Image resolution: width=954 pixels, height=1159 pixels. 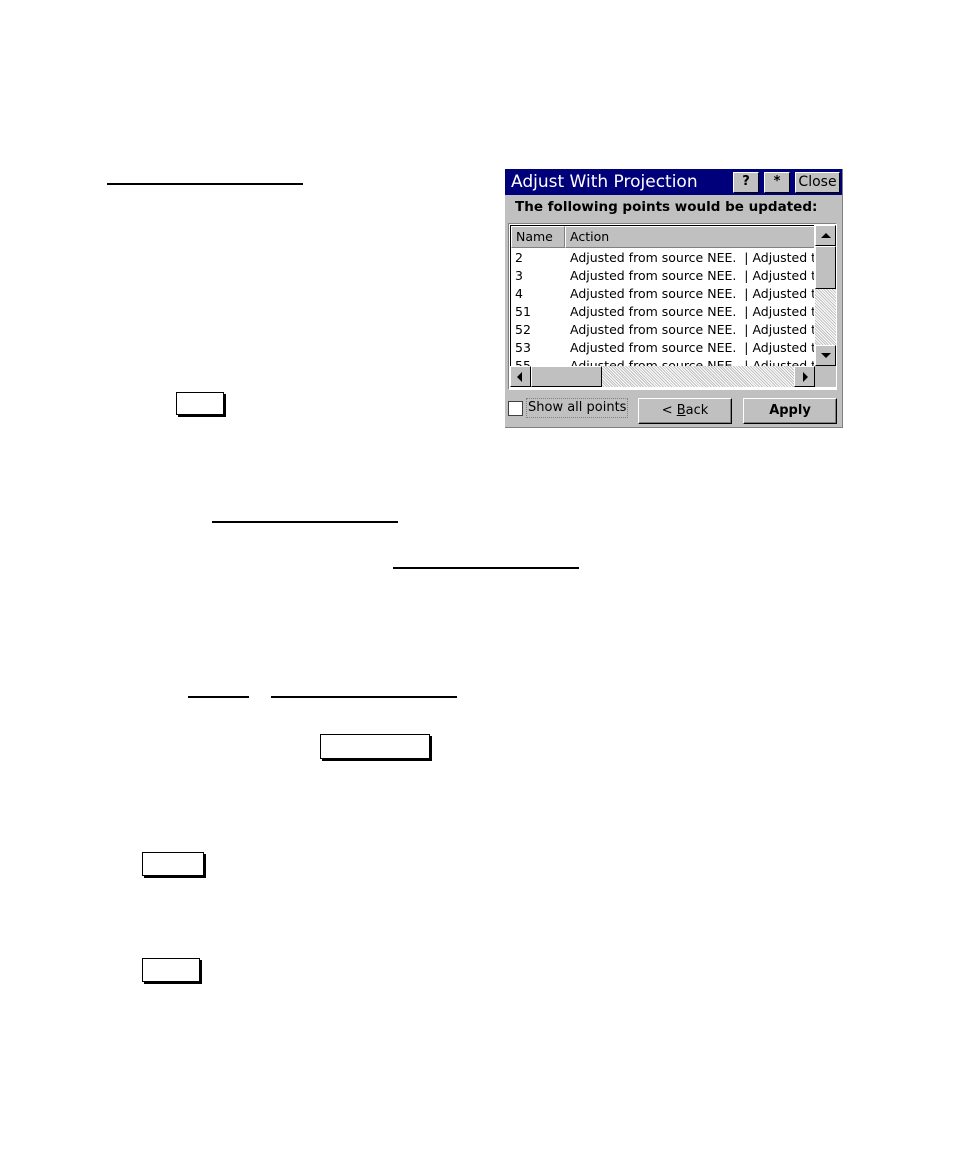 I want to click on show-all-points-checkbox, so click(x=515, y=408).